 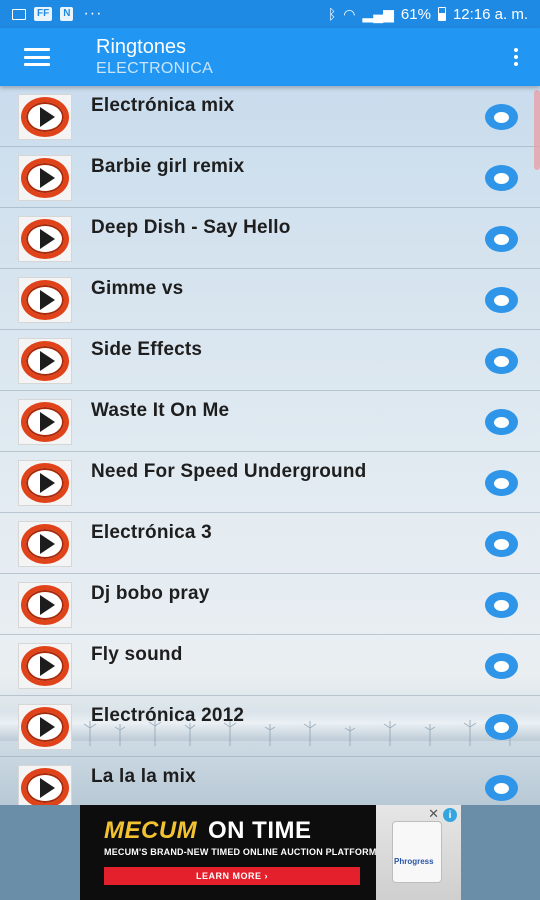 I want to click on menu-button, so click(x=37, y=57).